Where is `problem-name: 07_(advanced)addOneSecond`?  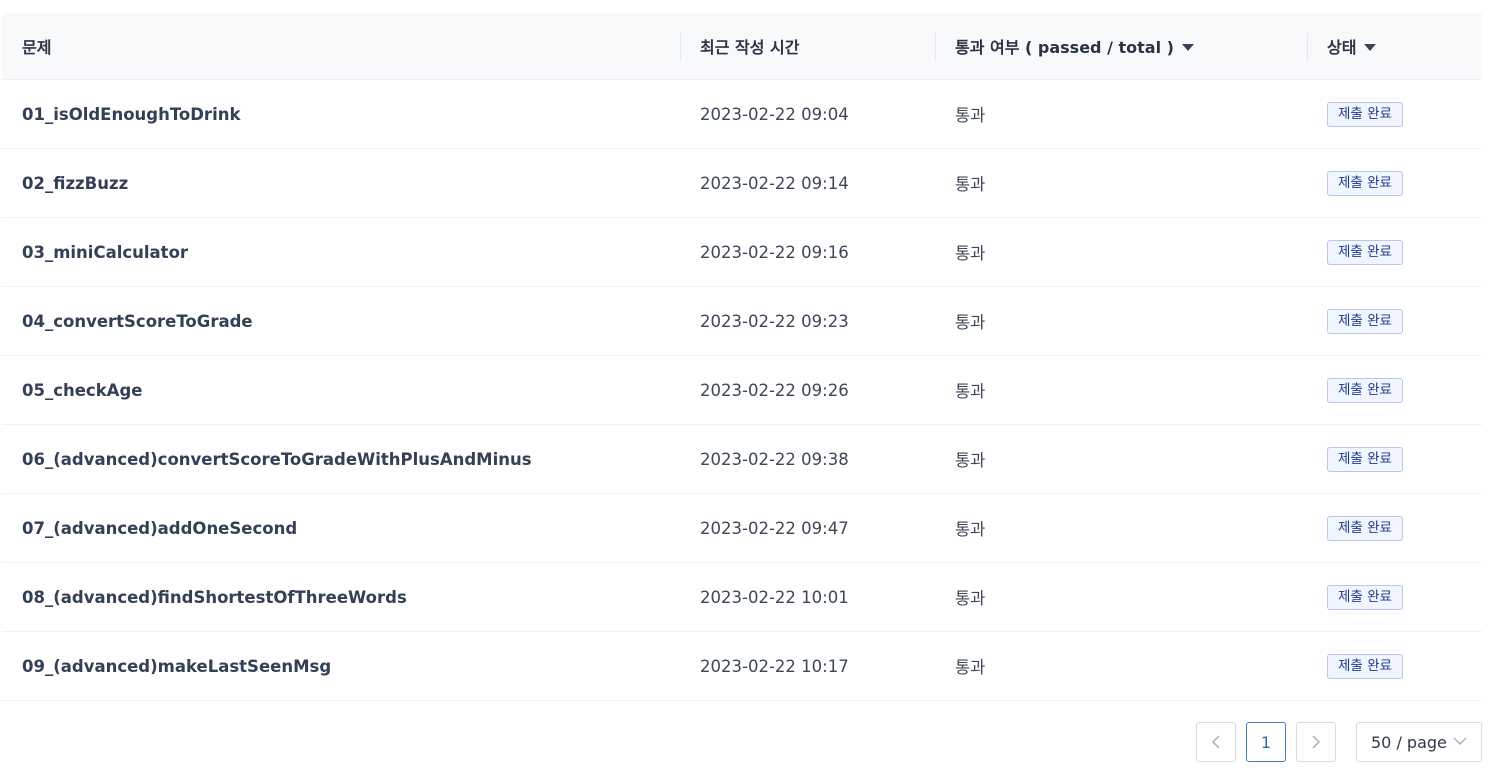
problem-name: 07_(advanced)addOneSecond is located at coordinates (341, 528).